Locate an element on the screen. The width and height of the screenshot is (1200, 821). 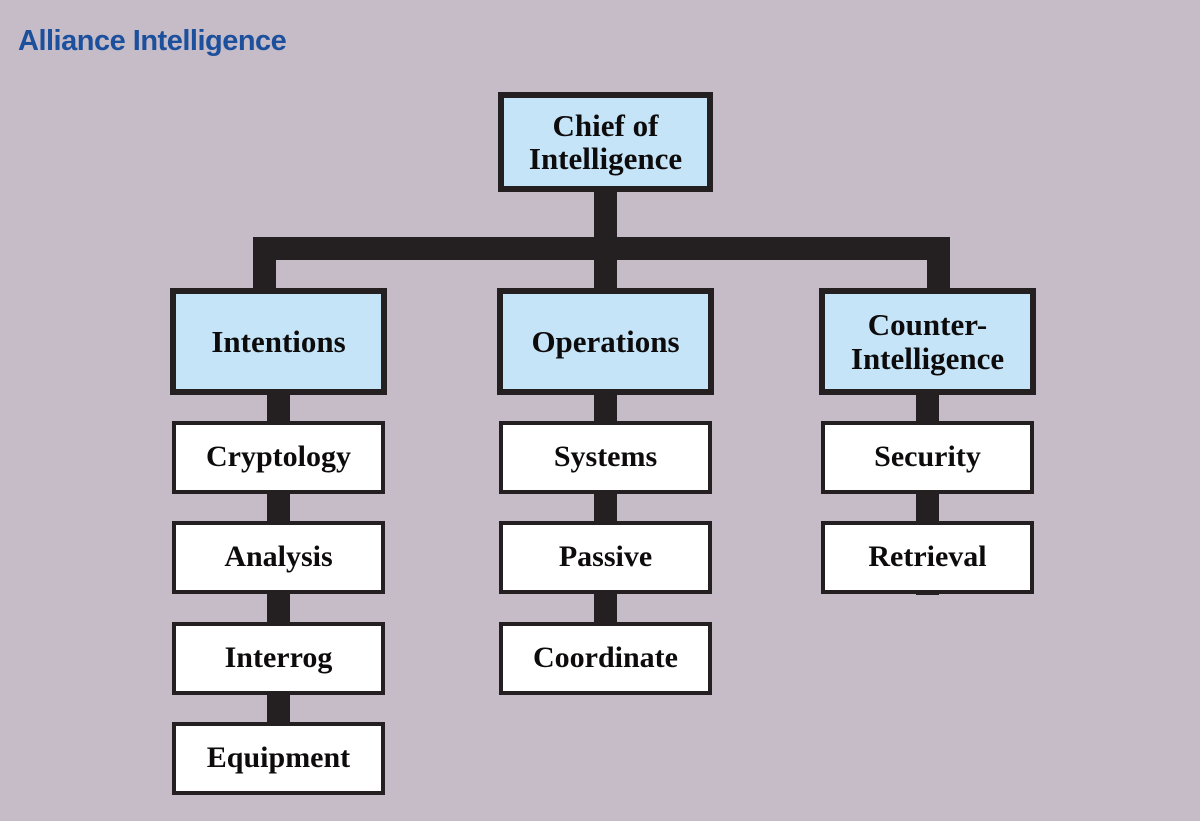
node-cryptology: Cryptology is located at coordinates (278, 457).